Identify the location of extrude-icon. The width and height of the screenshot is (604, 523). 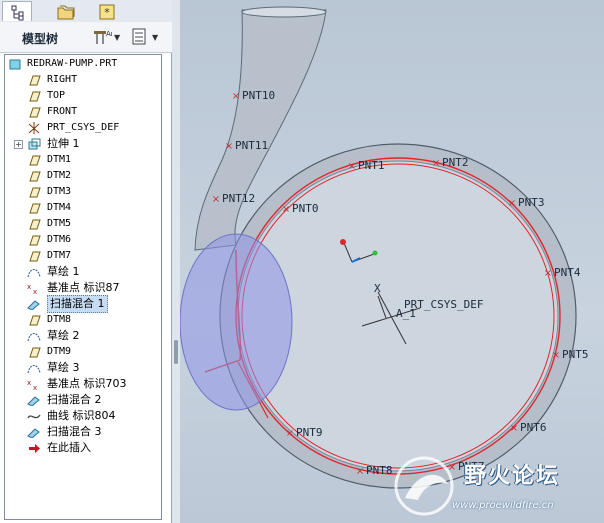
(34, 144).